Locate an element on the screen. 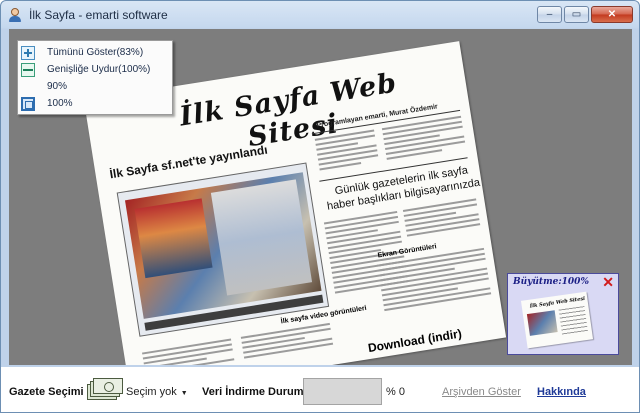  download-percent: % 0 is located at coordinates (395, 392).